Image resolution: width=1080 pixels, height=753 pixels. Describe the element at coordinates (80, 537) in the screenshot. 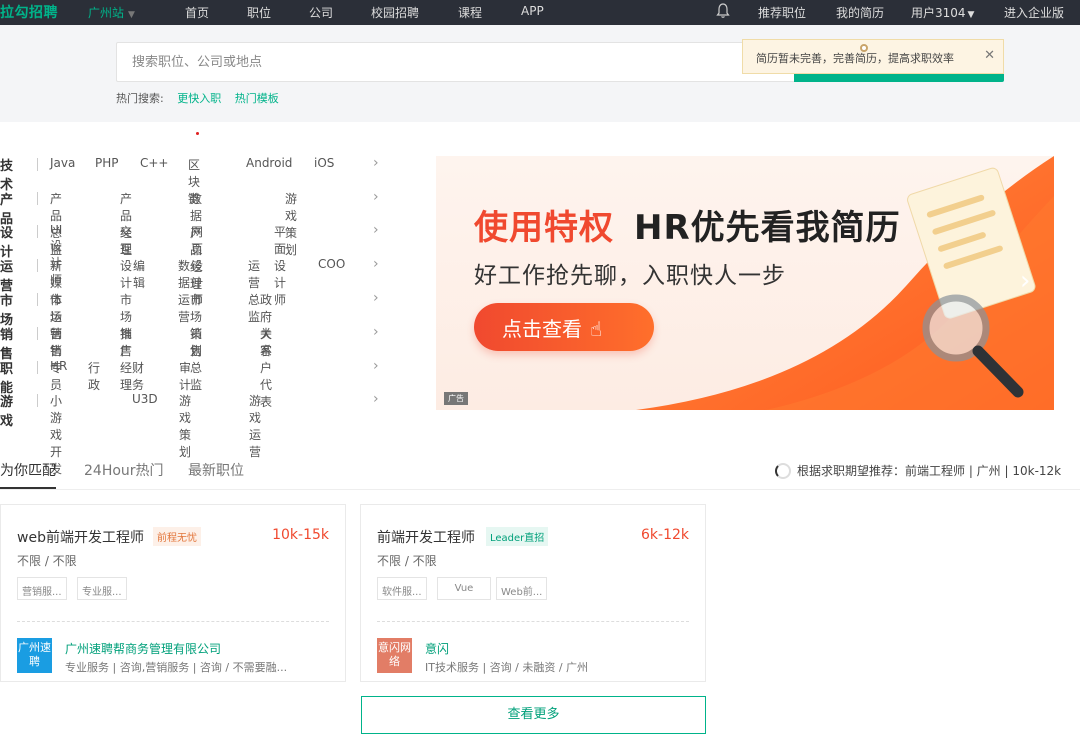

I see `job-title: web前端开发工程师` at that location.